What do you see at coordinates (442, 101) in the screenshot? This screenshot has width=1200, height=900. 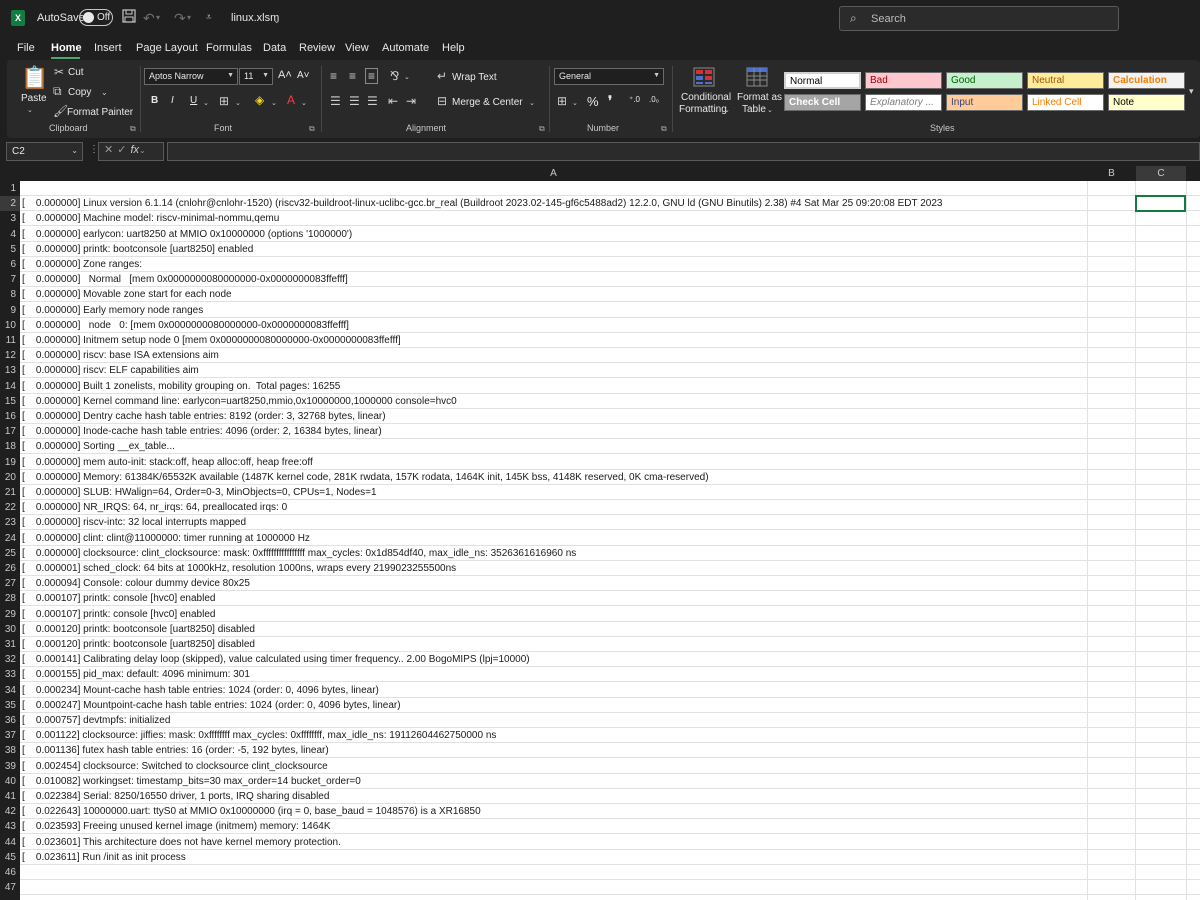 I see `merge-center-icon: ⊟` at bounding box center [442, 101].